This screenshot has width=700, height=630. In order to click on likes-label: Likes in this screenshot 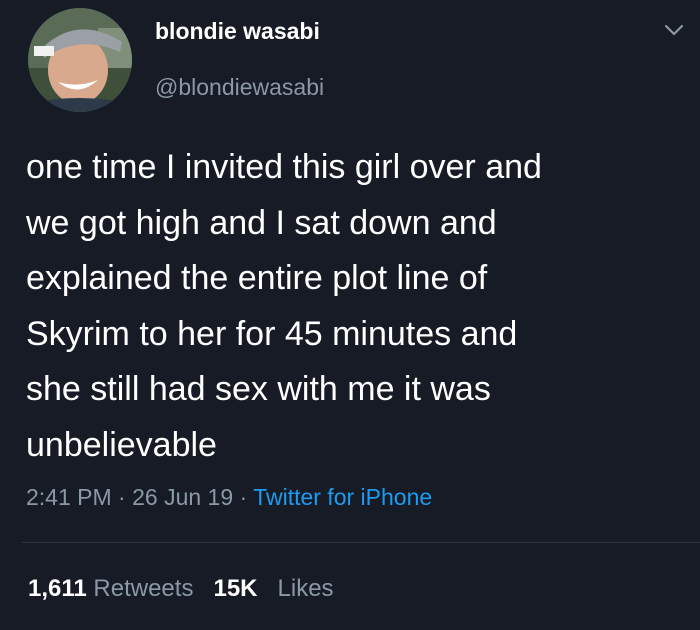, I will do `click(305, 588)`.